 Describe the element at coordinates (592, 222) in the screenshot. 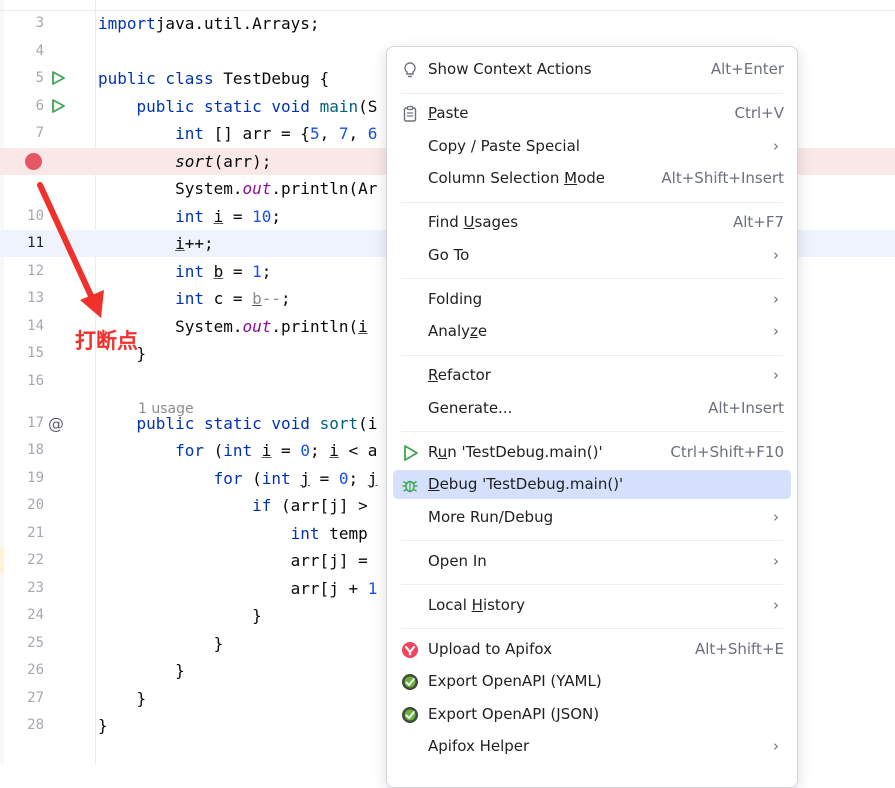

I see `menu-item-find-usages: Find Usages Alt+F7` at that location.